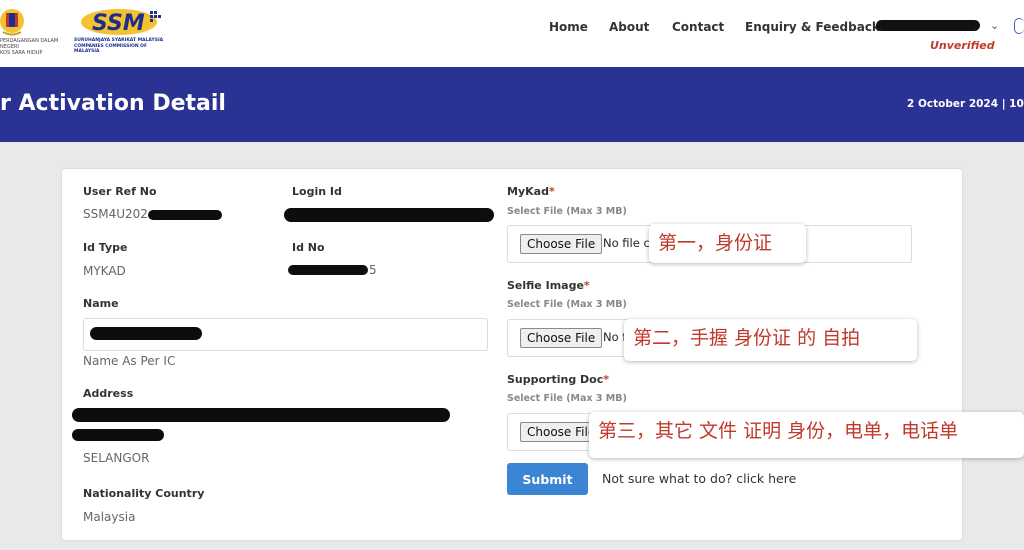 The width and height of the screenshot is (1024, 550). Describe the element at coordinates (328, 270) in the screenshot. I see `id-no-redacted` at that location.